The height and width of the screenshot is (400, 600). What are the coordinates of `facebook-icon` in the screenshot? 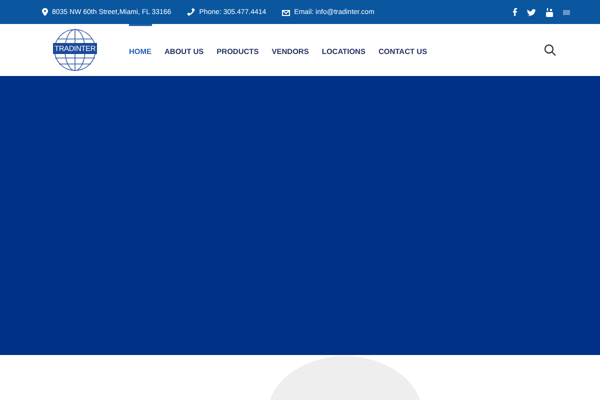 It's located at (515, 12).